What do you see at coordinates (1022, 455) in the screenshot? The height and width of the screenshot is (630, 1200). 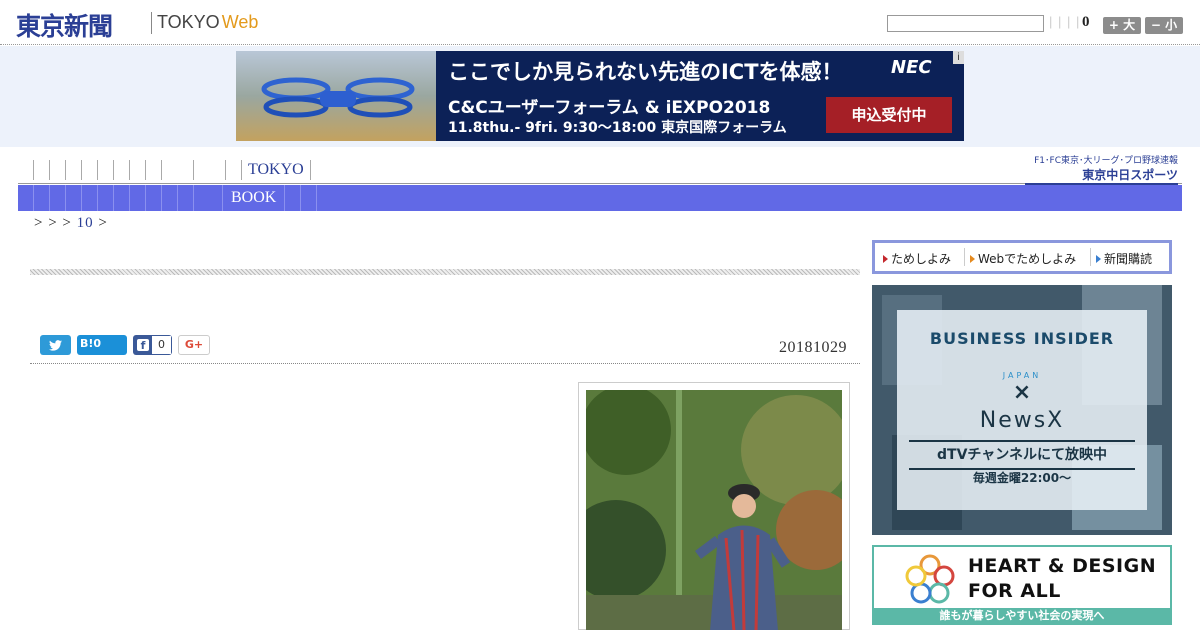 I see `ad-dtv-channel: dTVチャンネルにて放映中` at bounding box center [1022, 455].